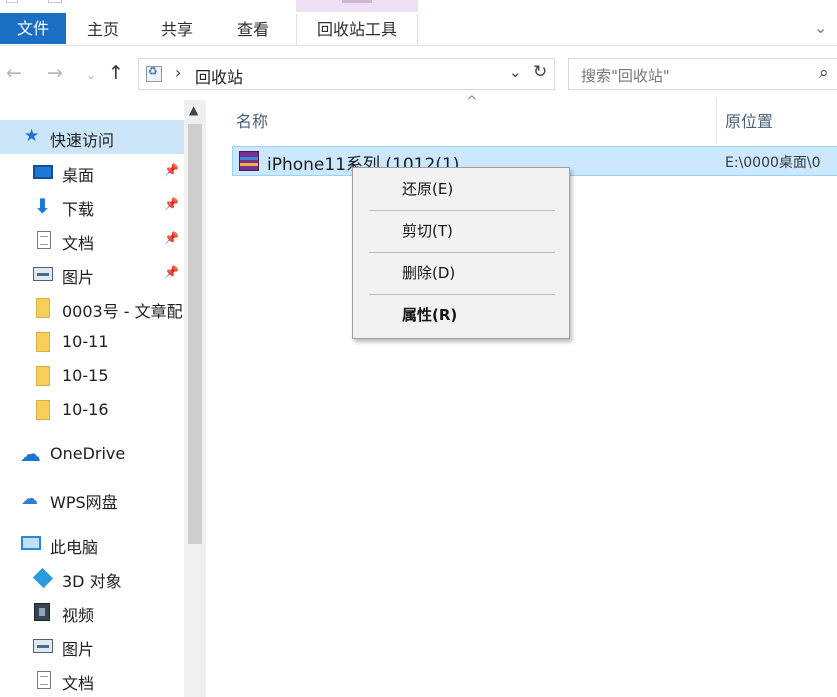 The image size is (837, 697). Describe the element at coordinates (30, 454) in the screenshot. I see `cloud-icon: ☁` at that location.